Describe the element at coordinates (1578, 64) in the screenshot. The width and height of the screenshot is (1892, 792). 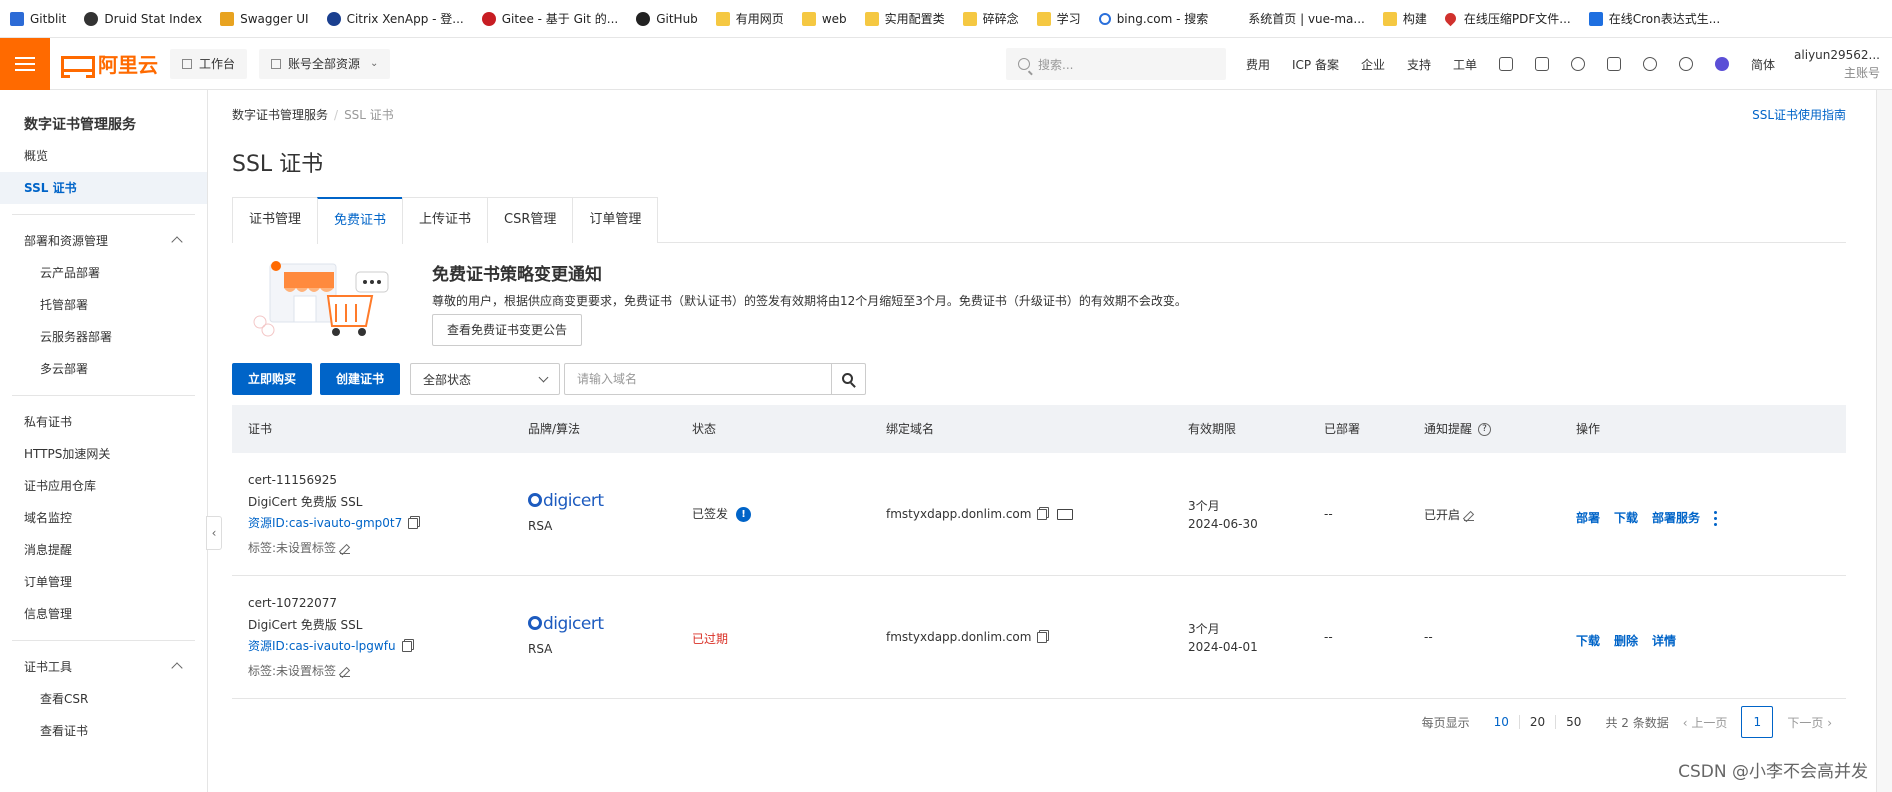
I see `bell-icon` at that location.